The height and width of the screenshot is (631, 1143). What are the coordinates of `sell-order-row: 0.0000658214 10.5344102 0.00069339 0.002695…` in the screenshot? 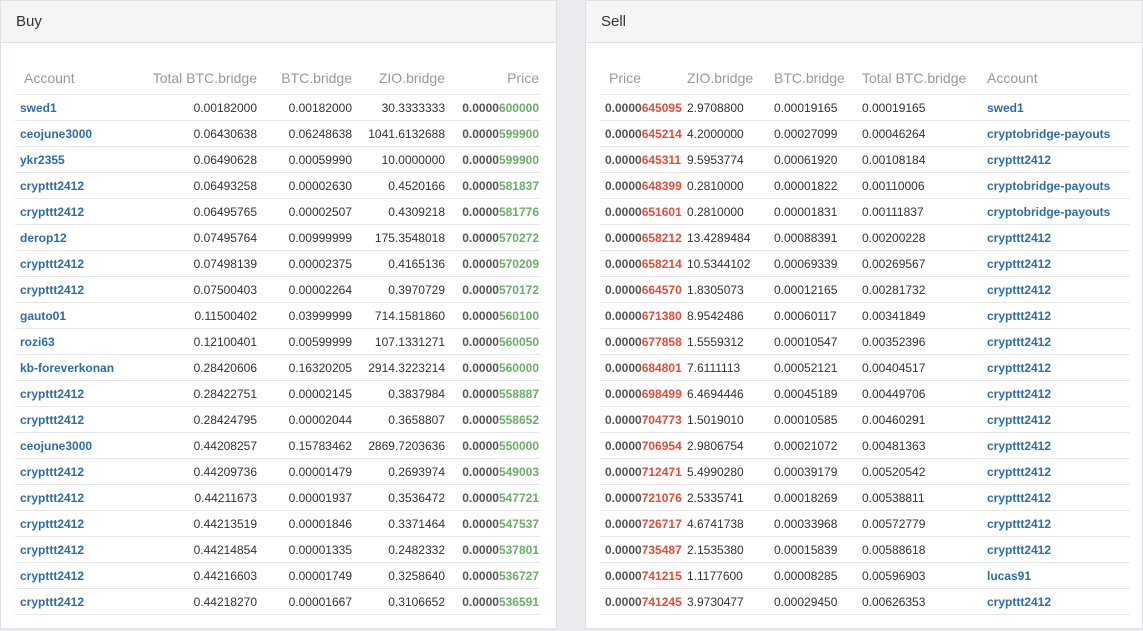 It's located at (865, 263).